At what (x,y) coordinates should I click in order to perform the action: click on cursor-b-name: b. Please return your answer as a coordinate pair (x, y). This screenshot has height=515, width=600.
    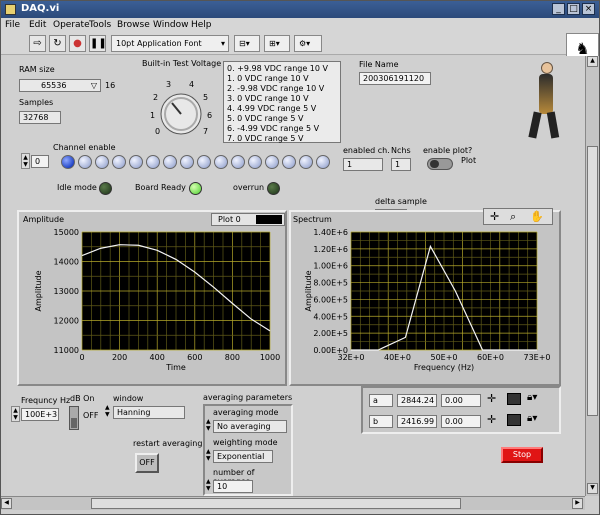
    Looking at the image, I should click on (381, 421).